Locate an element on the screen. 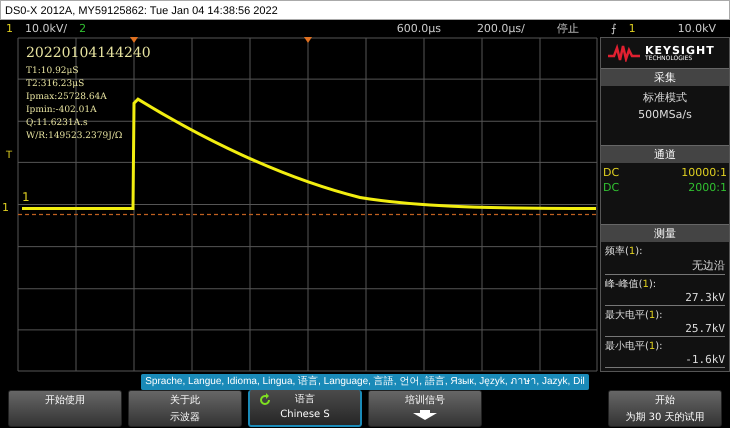  trigger-source: 1 is located at coordinates (632, 28).